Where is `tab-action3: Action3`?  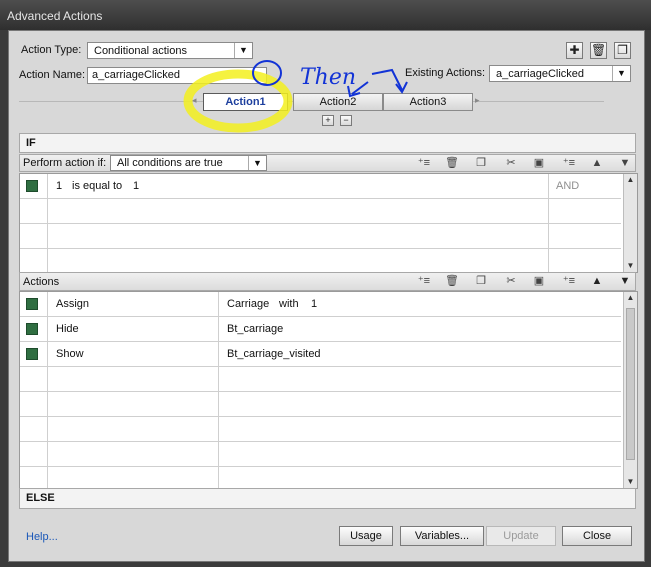
tab-action3: Action3 is located at coordinates (428, 102).